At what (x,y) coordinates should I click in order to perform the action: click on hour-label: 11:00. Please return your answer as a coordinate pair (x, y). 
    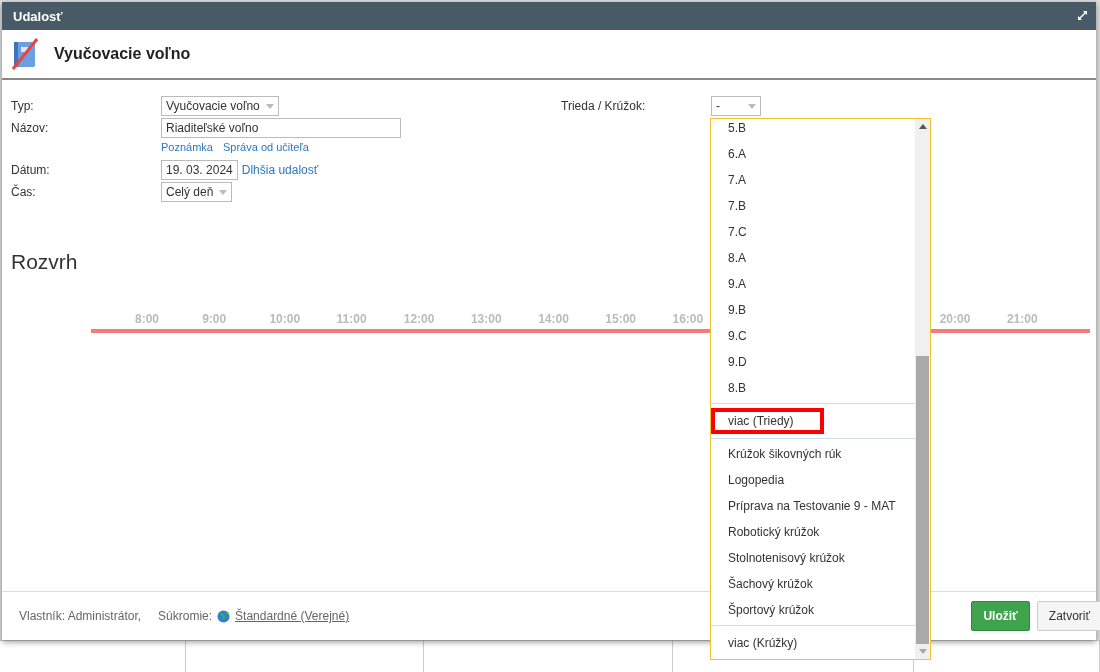
    Looking at the image, I should click on (352, 319).